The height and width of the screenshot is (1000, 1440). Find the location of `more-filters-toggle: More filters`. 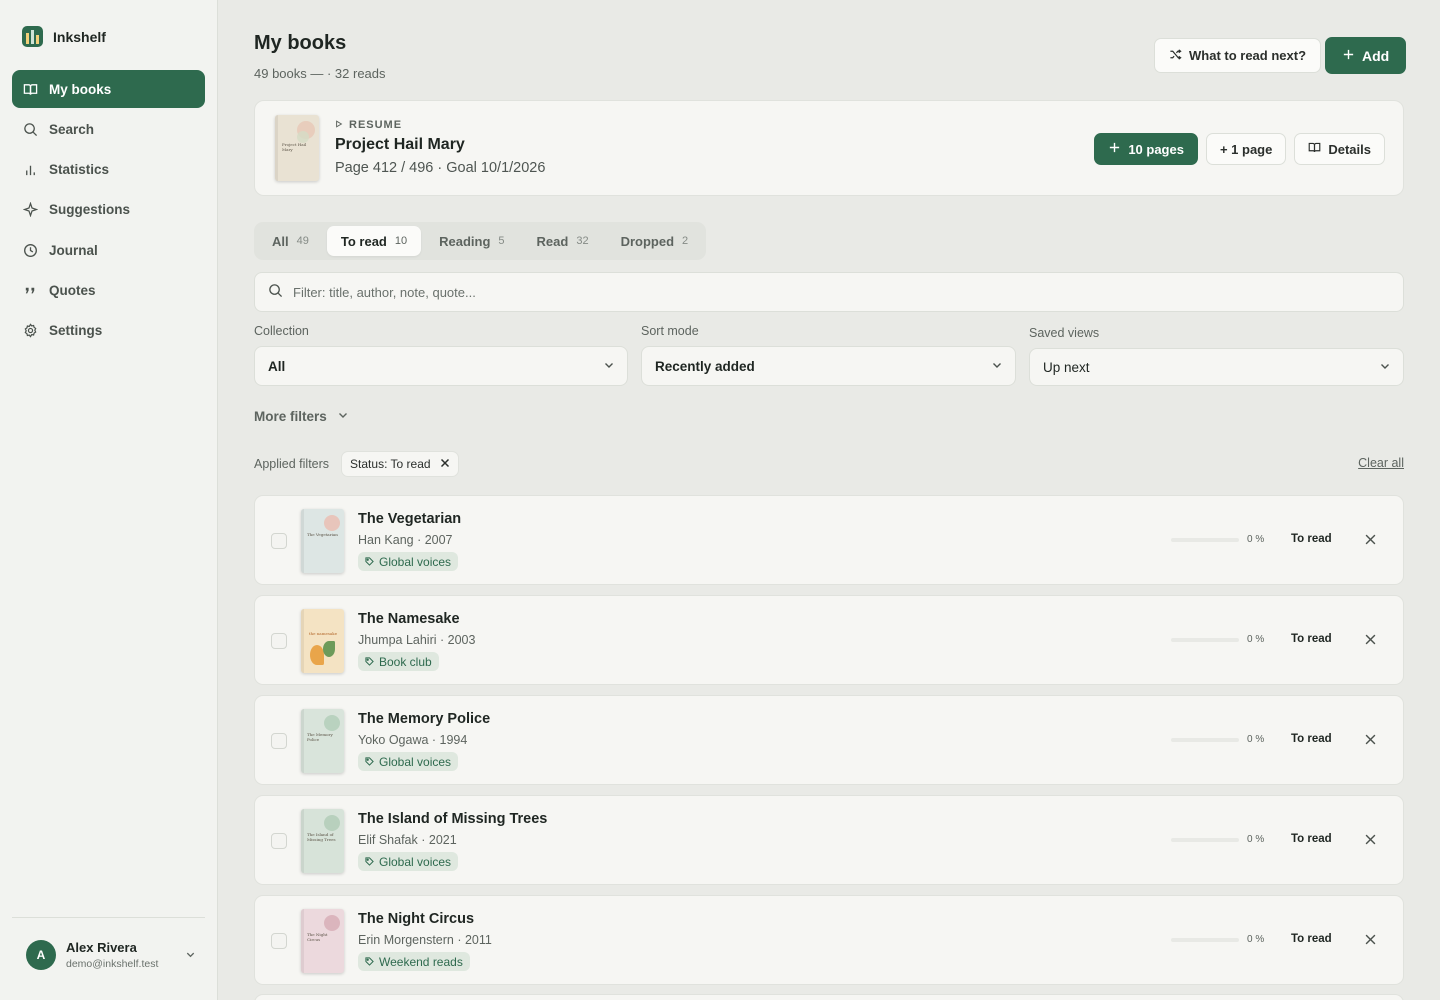

more-filters-toggle: More filters is located at coordinates (301, 416).